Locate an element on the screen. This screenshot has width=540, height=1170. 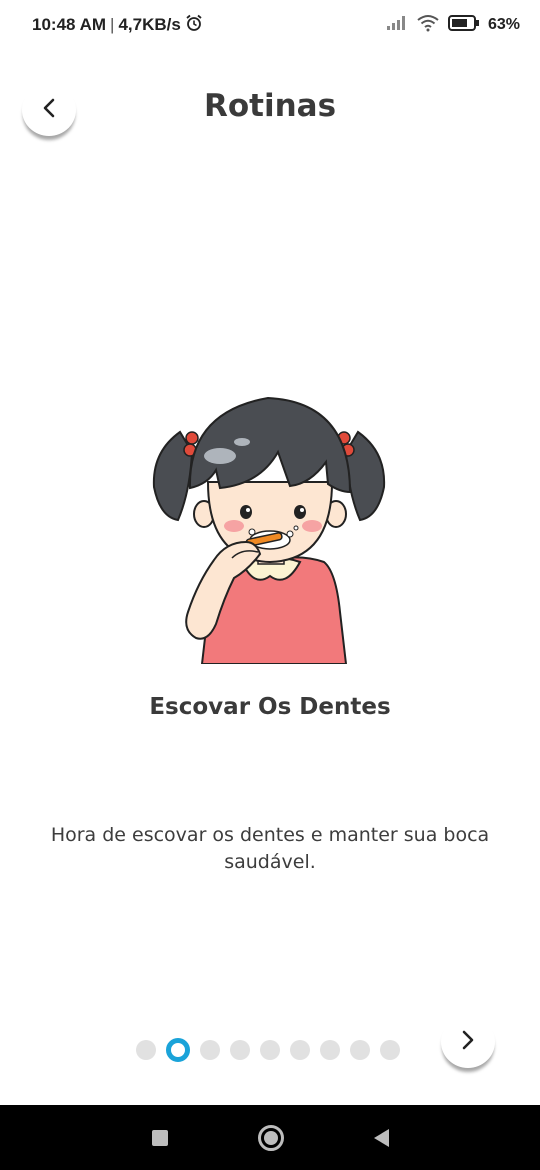
status-bar: 10:48 AM | 4,7KB/s 63% is located at coordinates (270, 25).